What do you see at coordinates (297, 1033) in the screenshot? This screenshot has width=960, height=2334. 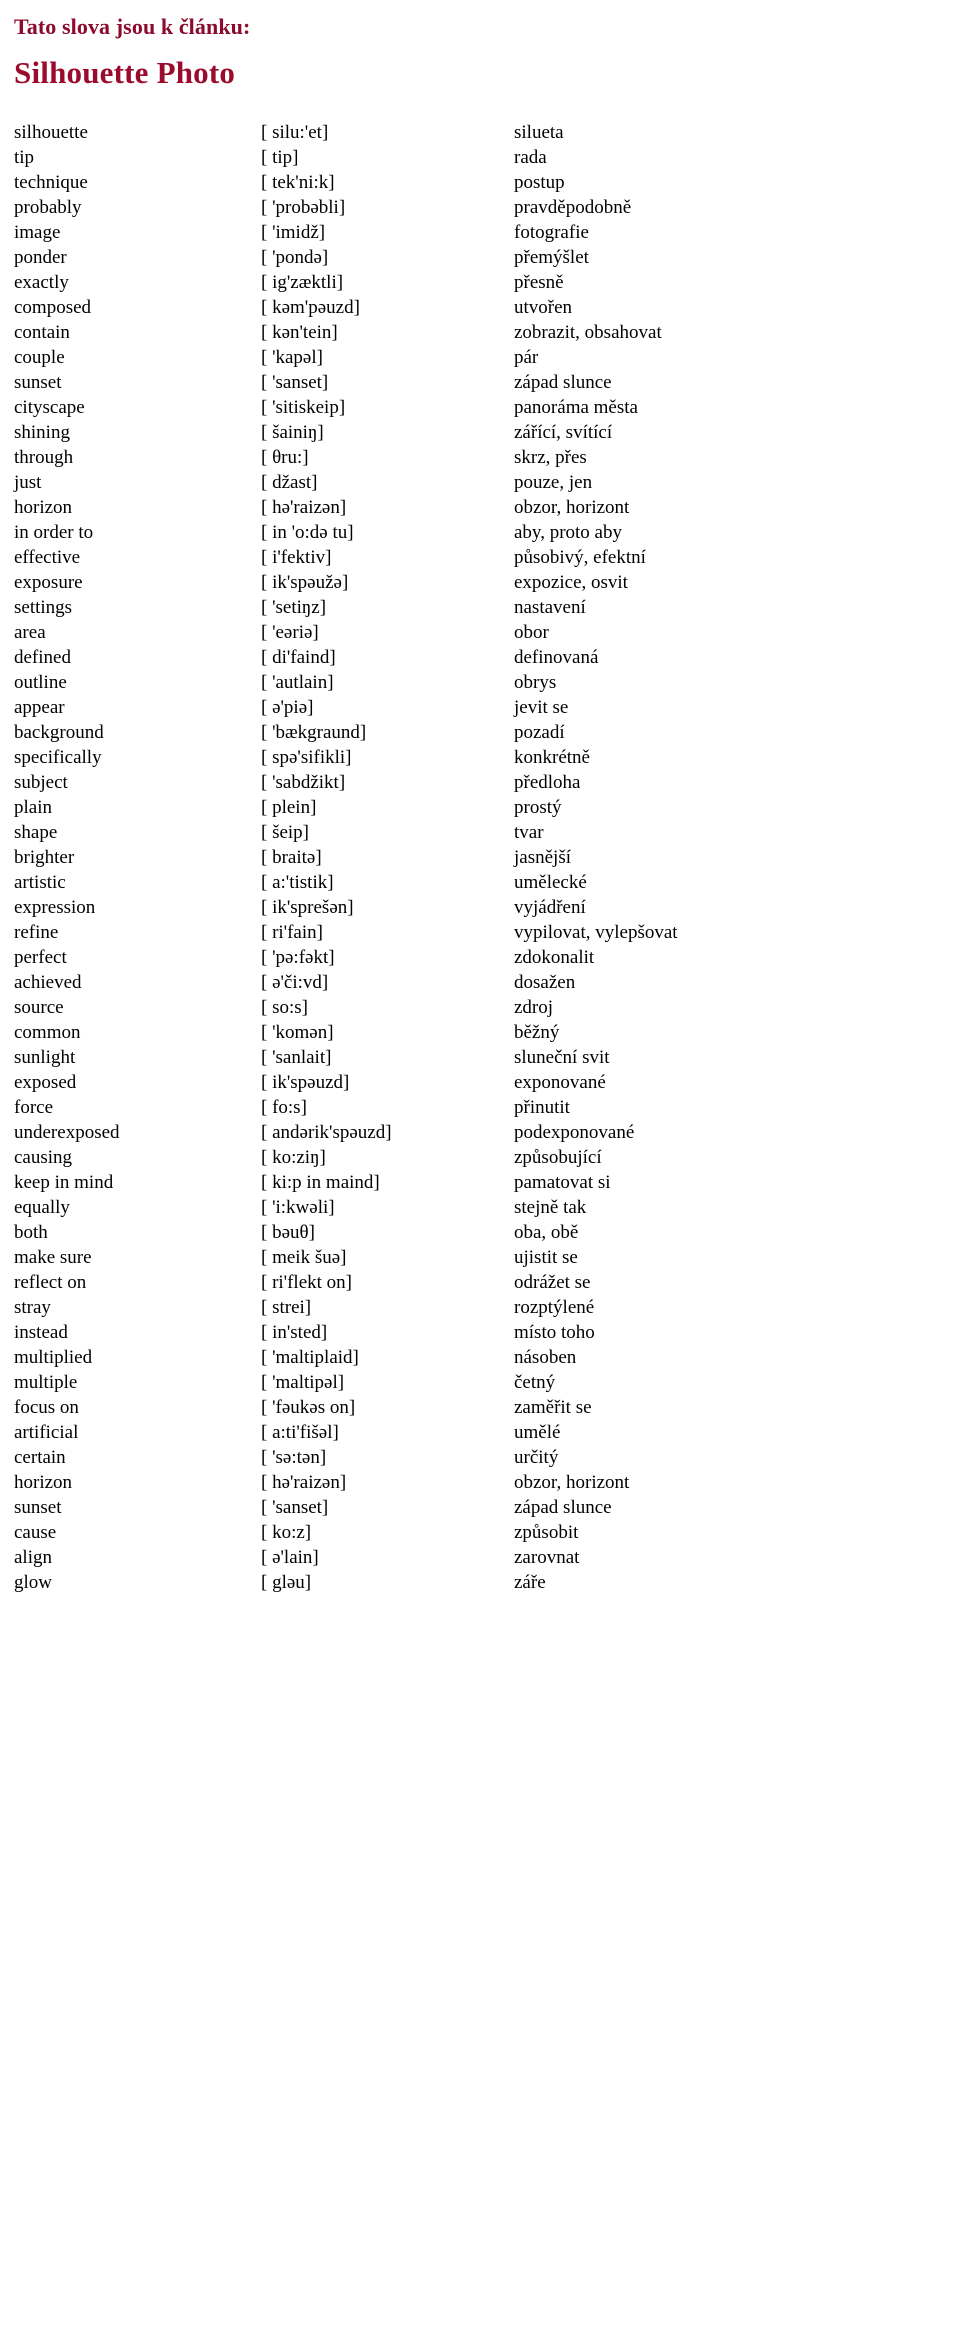 I see `vocabulary-pronunciation: [ 'komən]` at bounding box center [297, 1033].